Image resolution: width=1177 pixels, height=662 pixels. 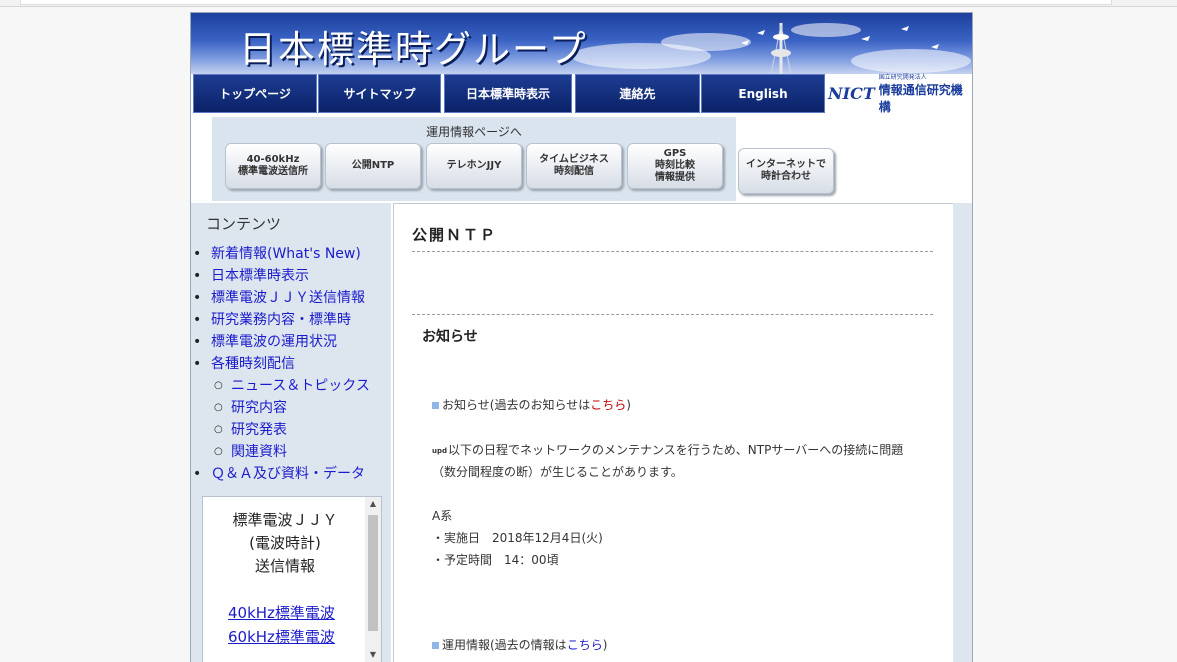 I want to click on sidebar-item-time-distribution: 各種時刻配信, so click(x=280, y=364).